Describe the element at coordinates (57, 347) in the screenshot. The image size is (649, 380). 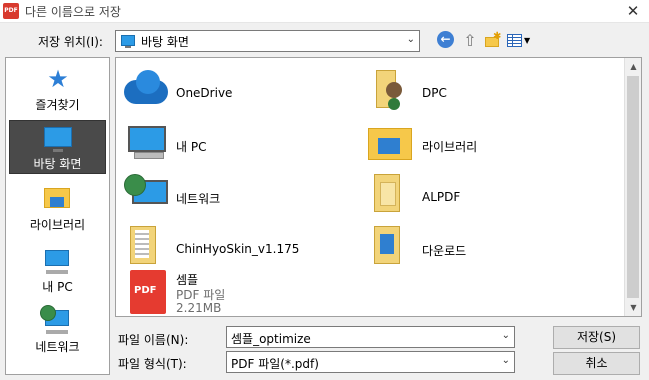
I see `place-label: 네트워크` at that location.